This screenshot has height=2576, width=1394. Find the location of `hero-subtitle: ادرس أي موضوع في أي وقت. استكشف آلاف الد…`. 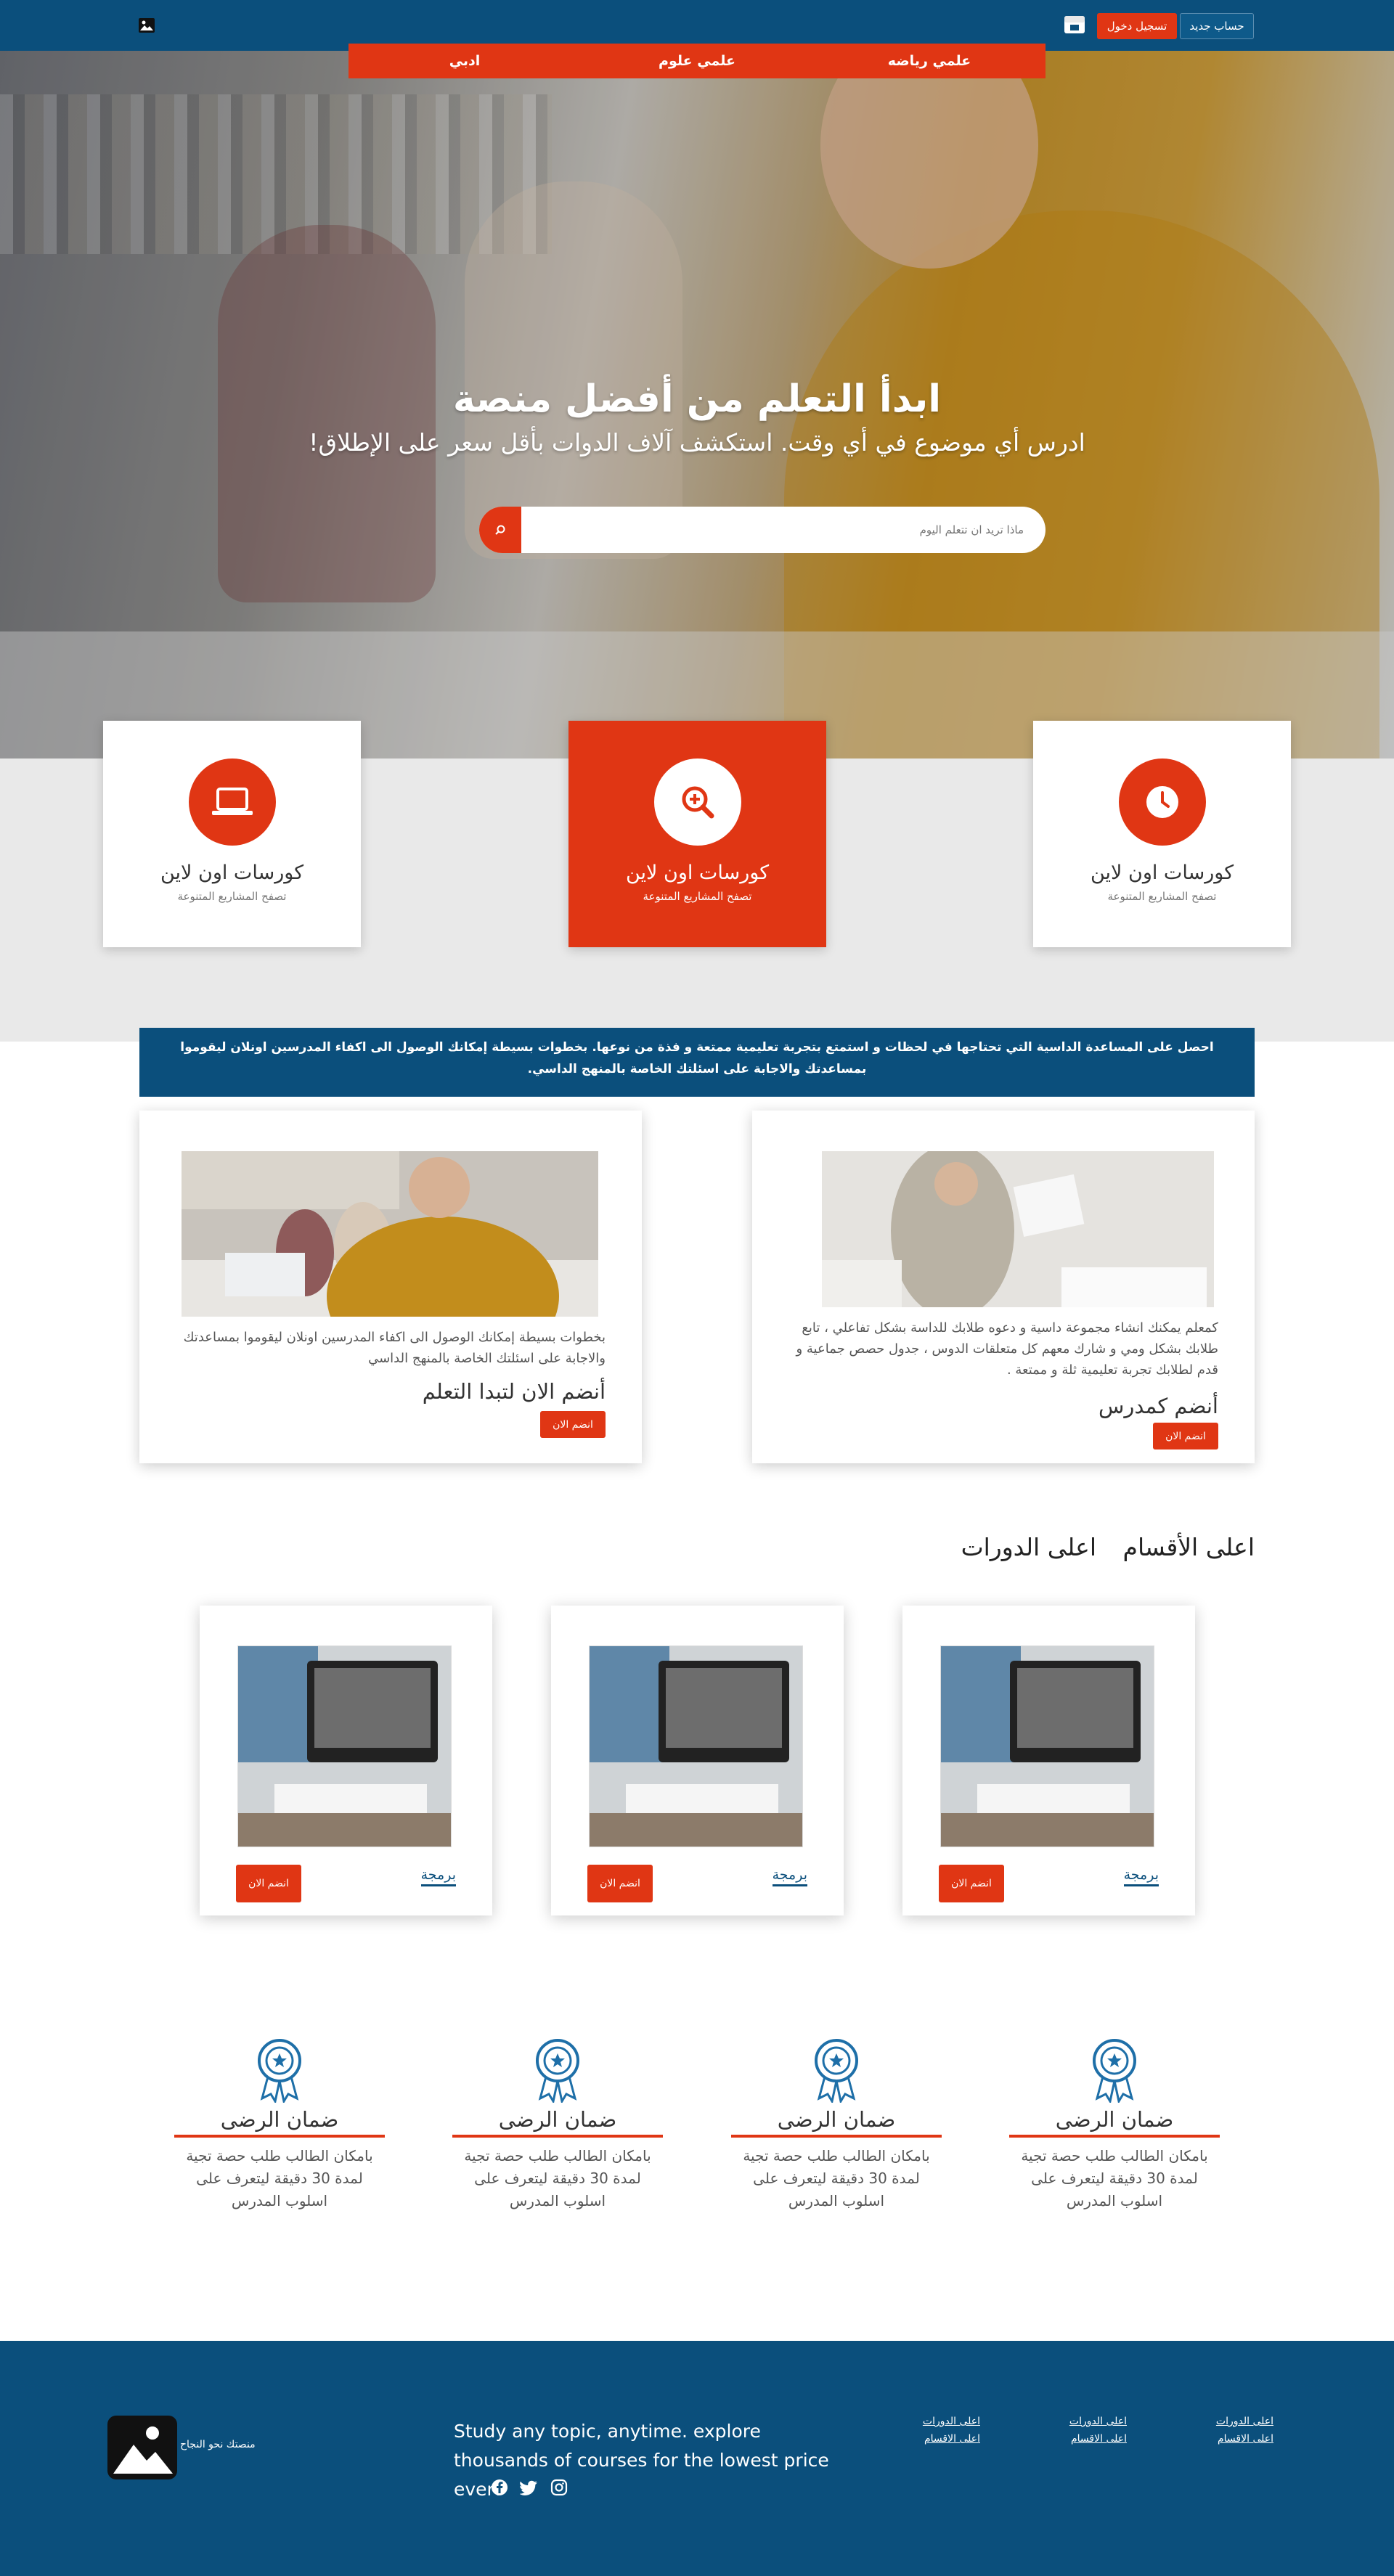

hero-subtitle: ادرس أي موضوع في أي وقت. استكشف آلاف الد… is located at coordinates (697, 443).